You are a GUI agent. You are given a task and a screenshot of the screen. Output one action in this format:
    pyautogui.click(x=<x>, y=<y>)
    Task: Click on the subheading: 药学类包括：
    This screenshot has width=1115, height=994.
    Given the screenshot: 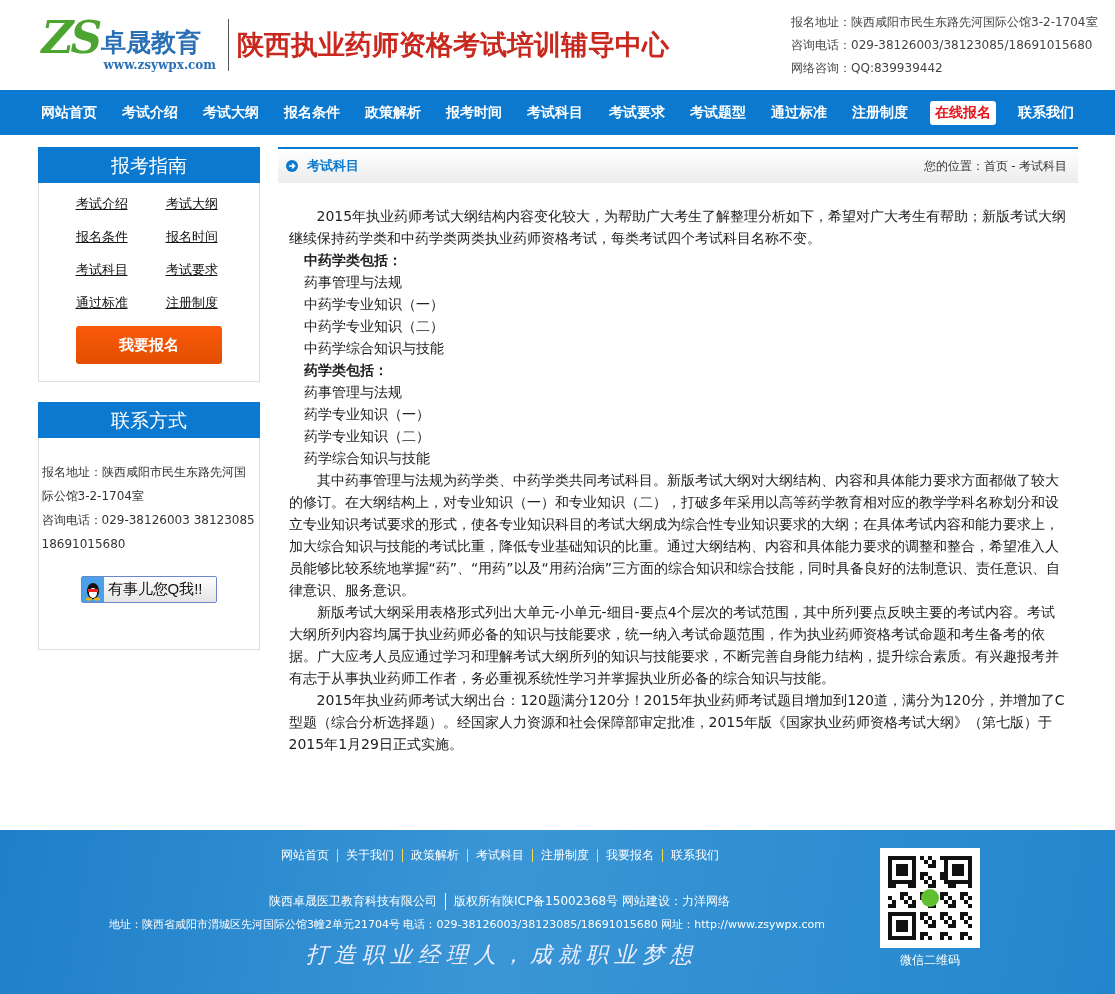 What is the action you would take?
    pyautogui.click(x=345, y=370)
    